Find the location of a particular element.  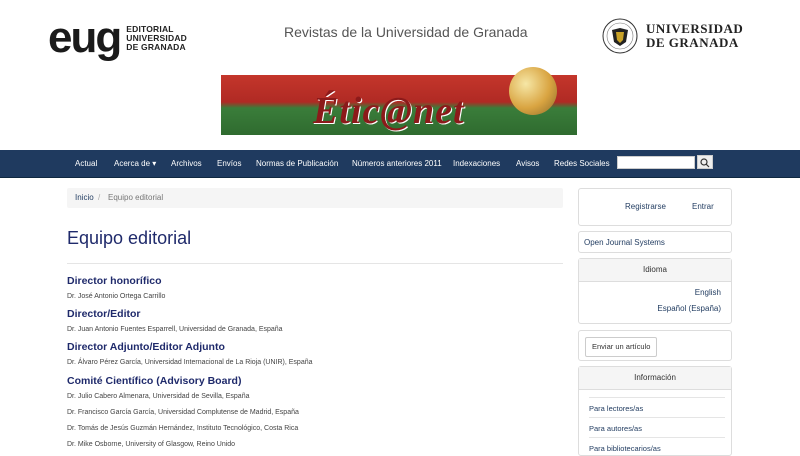

site-title: Revistas de la Universidad de Granada is located at coordinates (406, 32).